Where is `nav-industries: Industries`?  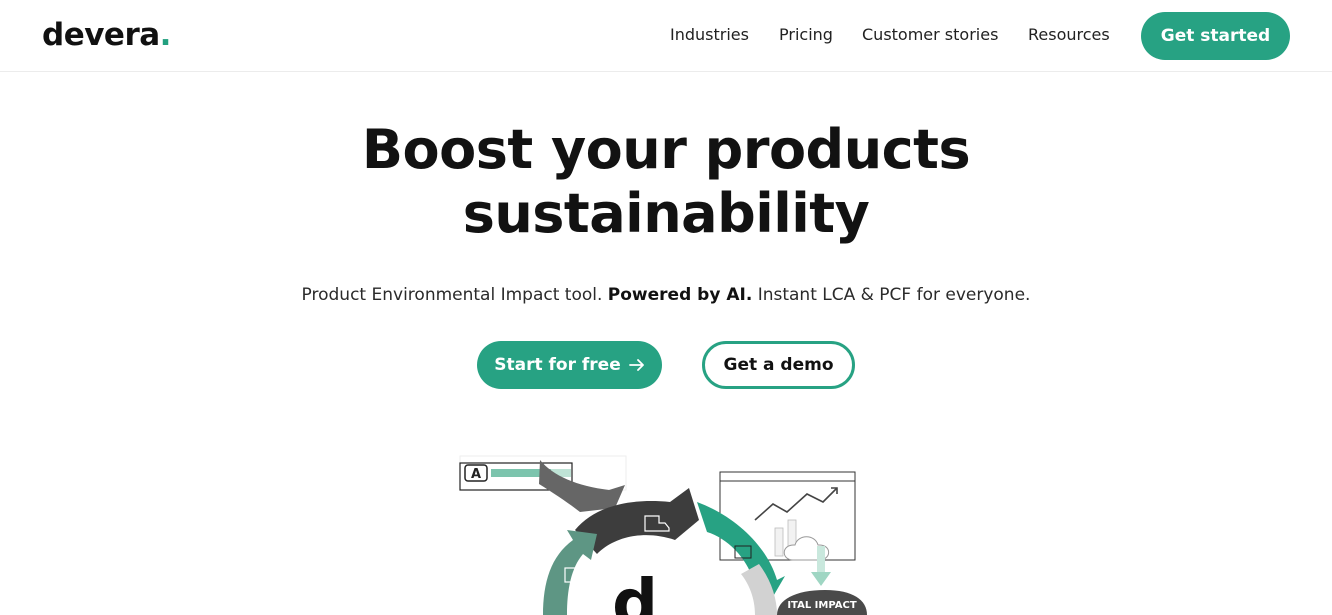
nav-industries: Industries is located at coordinates (709, 34).